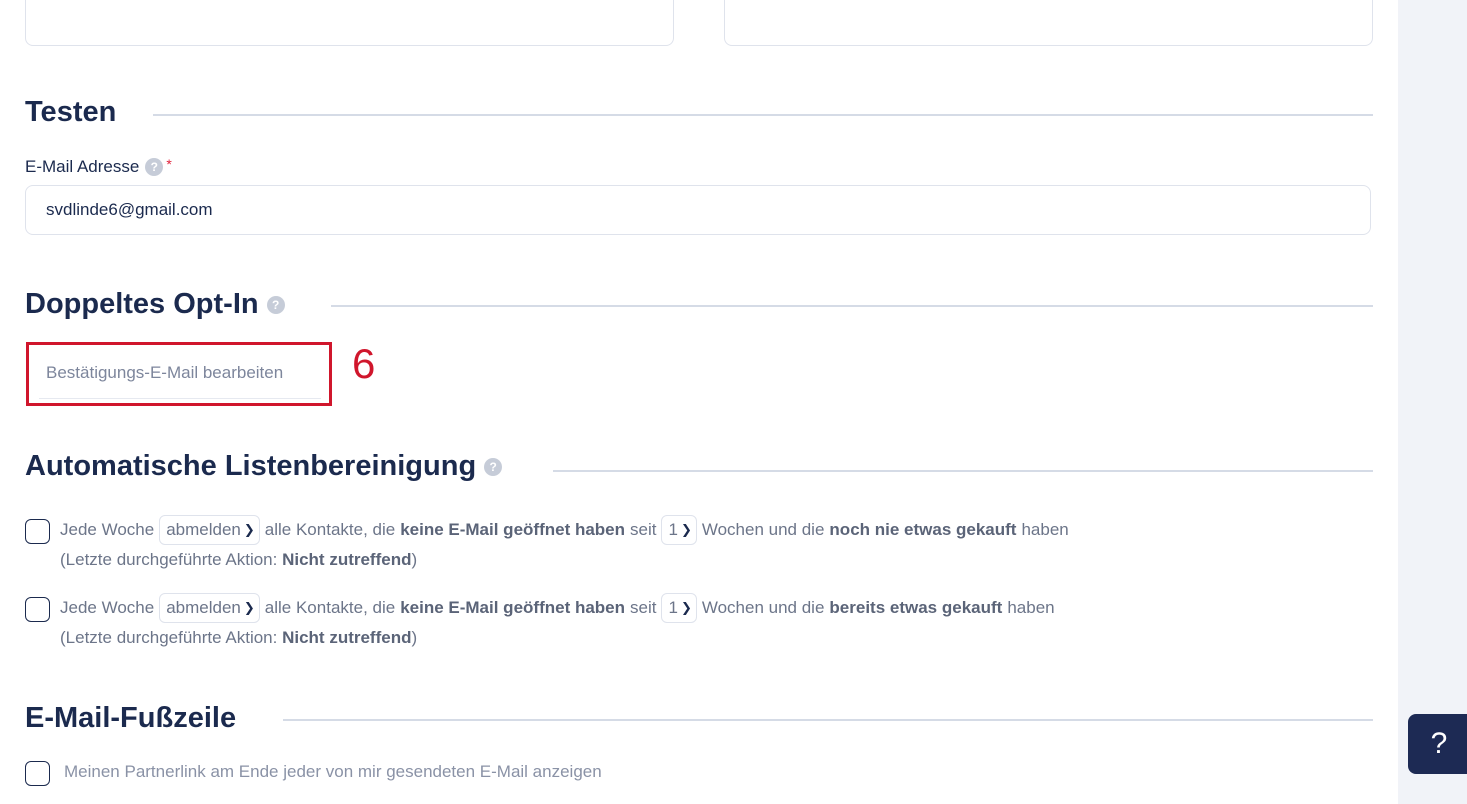 The width and height of the screenshot is (1467, 804). I want to click on email-field-label: E-Mail Adresse ? *, so click(98, 166).